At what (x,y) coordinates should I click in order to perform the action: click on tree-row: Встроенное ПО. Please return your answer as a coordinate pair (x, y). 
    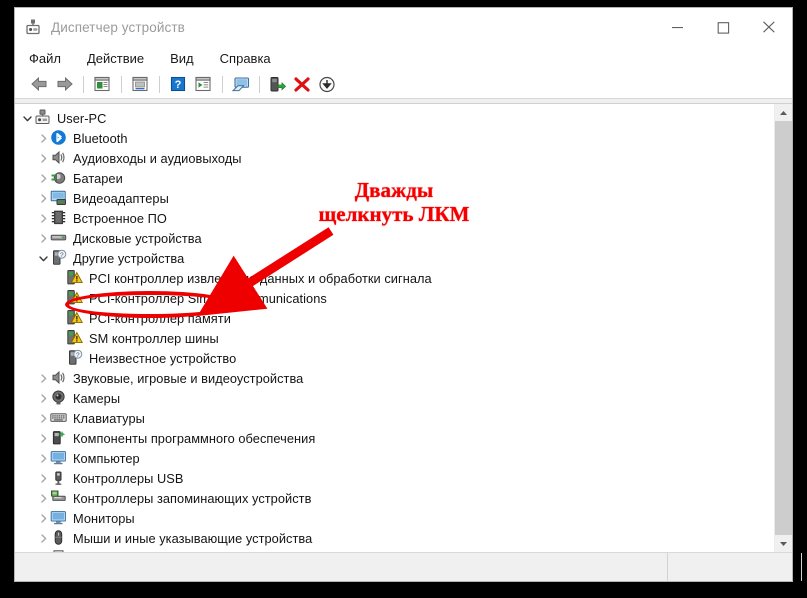
    Looking at the image, I should click on (394, 218).